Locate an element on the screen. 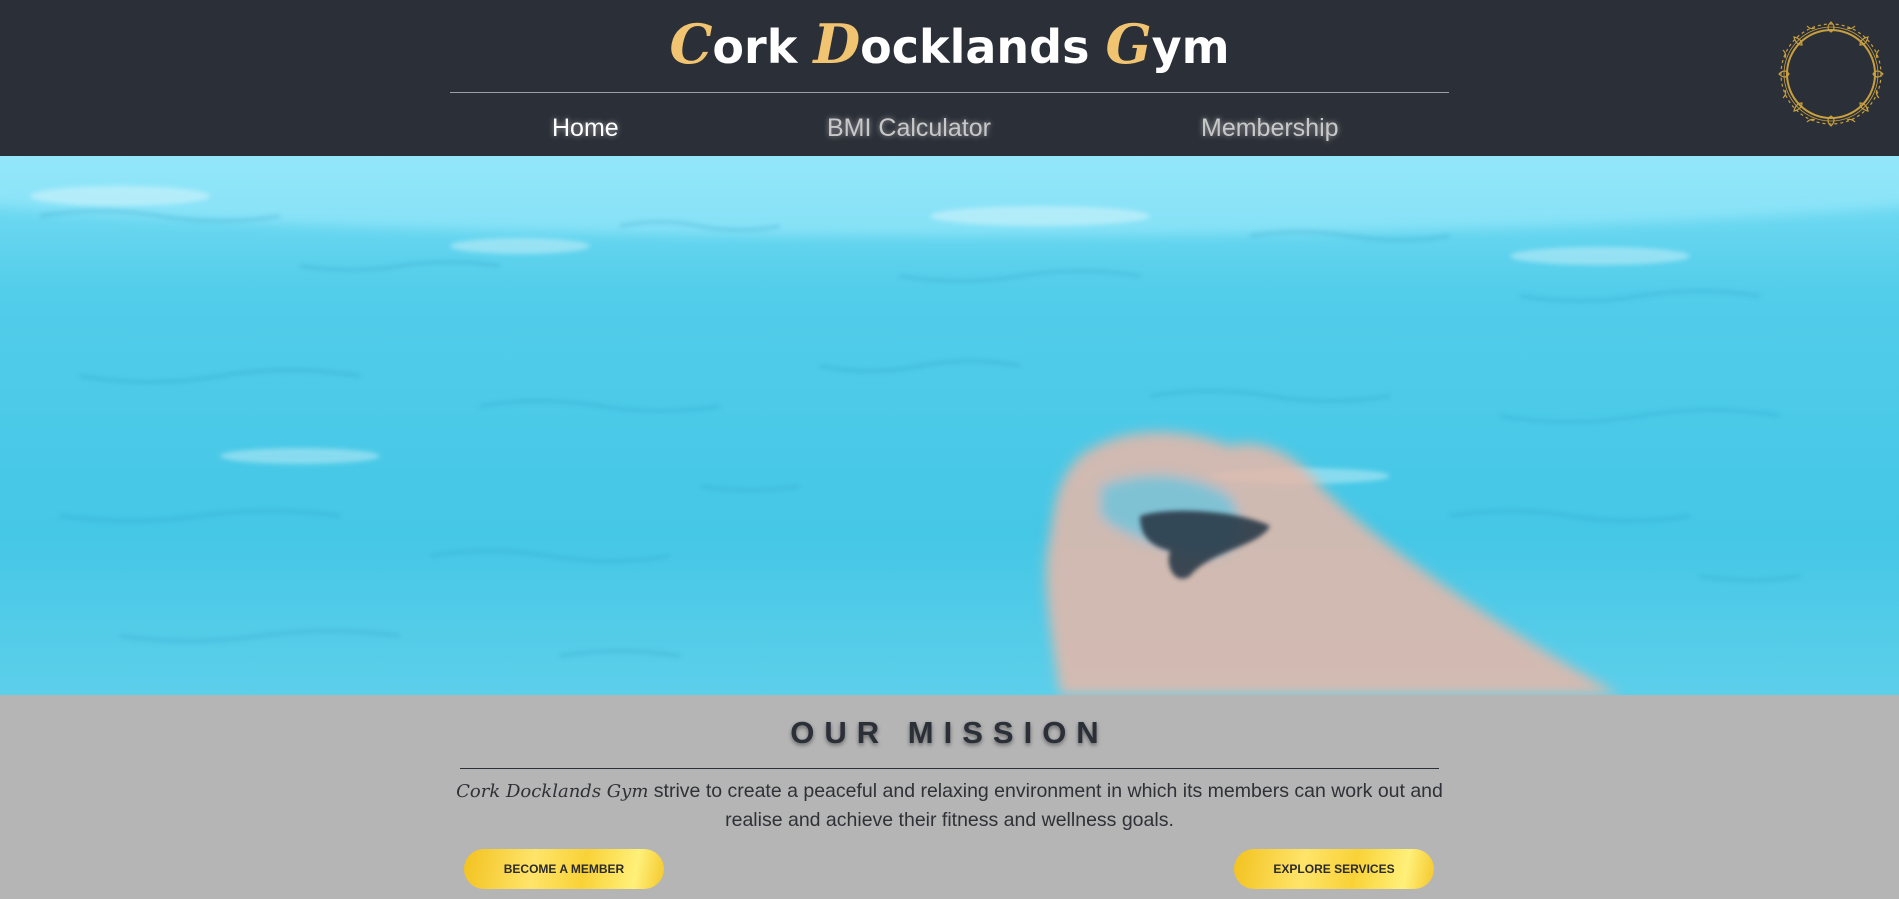  nav-membership: Membership is located at coordinates (1270, 128).